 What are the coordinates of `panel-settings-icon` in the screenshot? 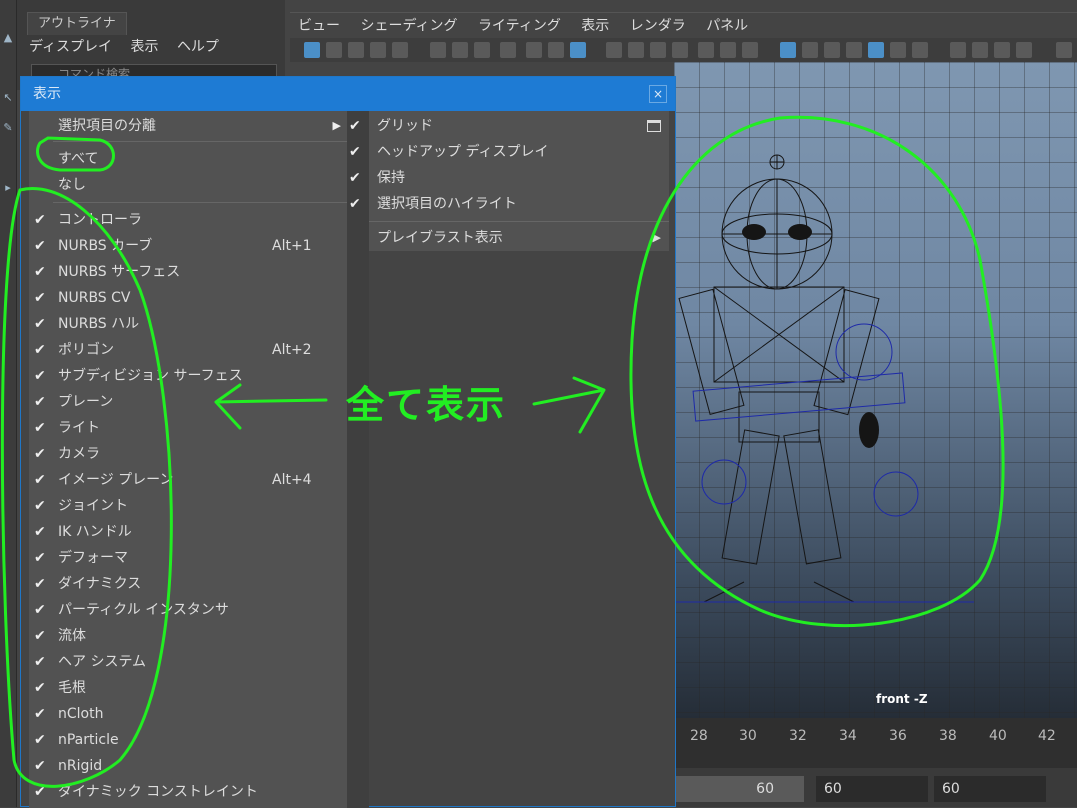 It's located at (1064, 50).